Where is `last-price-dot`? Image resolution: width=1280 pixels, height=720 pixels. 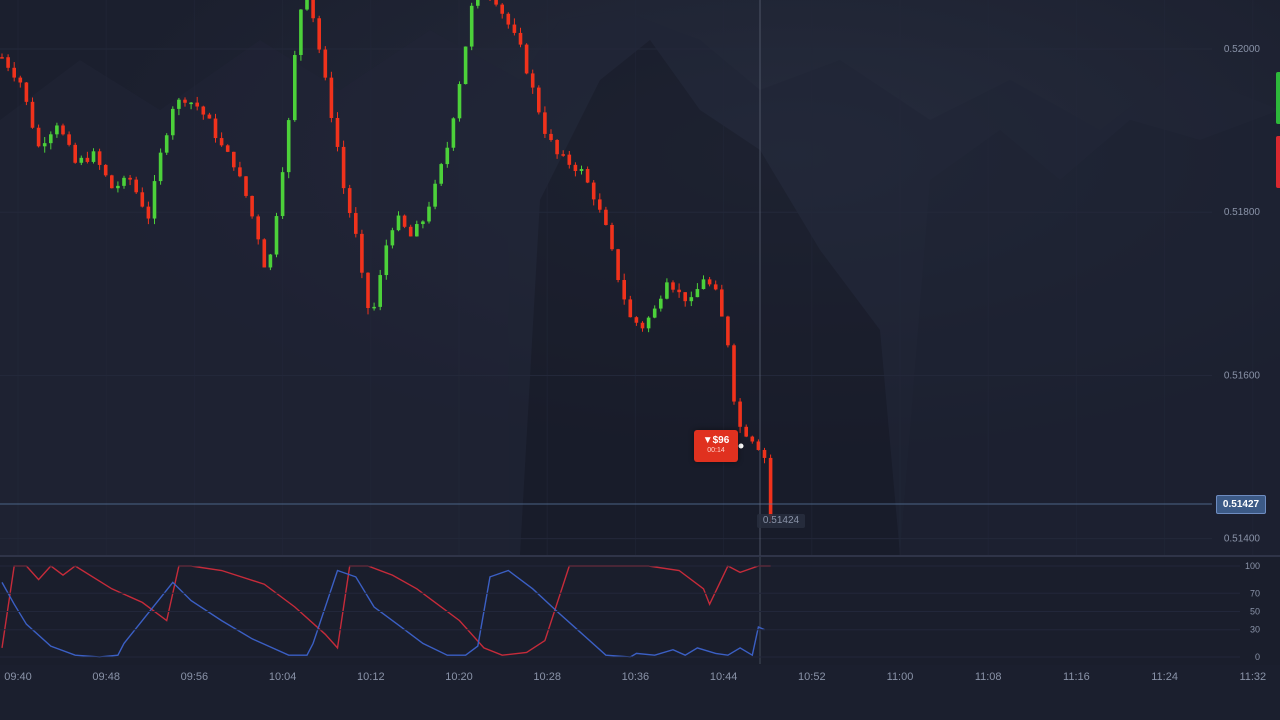 last-price-dot is located at coordinates (741, 446).